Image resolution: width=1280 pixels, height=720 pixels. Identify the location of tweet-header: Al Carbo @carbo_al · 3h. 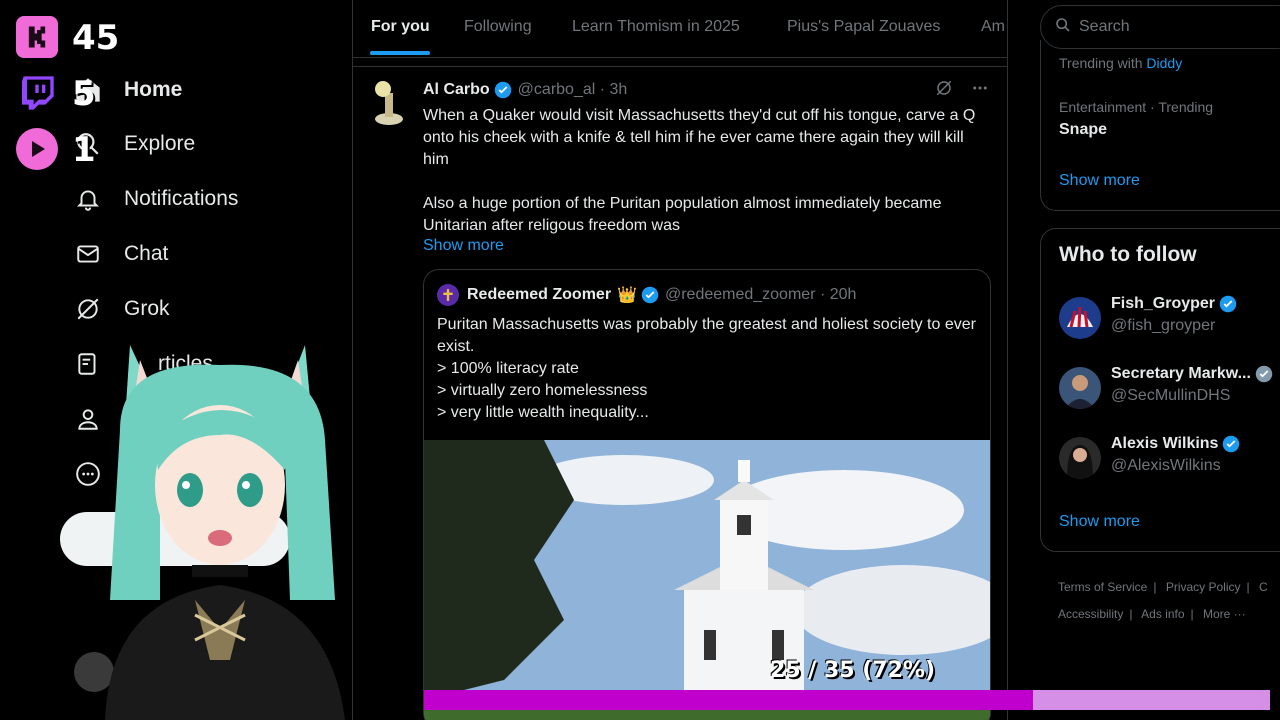
(525, 90).